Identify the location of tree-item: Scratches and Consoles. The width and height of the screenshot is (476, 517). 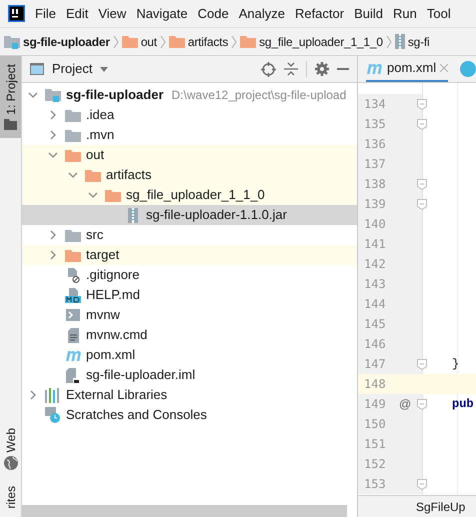
(189, 415).